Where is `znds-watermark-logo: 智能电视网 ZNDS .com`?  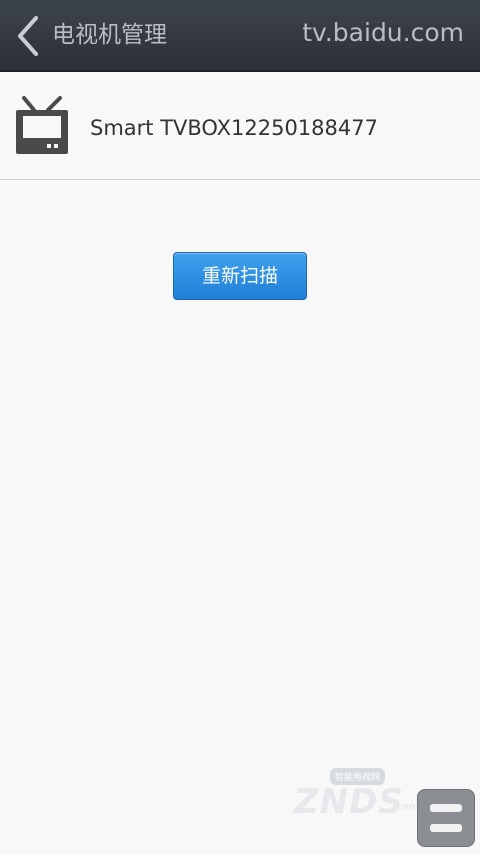
znds-watermark-logo: 智能电视网 ZNDS .com is located at coordinates (347, 791).